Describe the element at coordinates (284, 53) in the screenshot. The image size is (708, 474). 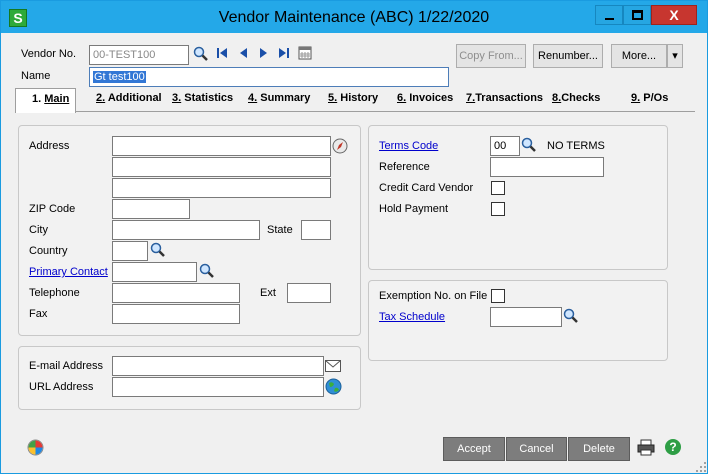
I see `last-record-icon` at that location.